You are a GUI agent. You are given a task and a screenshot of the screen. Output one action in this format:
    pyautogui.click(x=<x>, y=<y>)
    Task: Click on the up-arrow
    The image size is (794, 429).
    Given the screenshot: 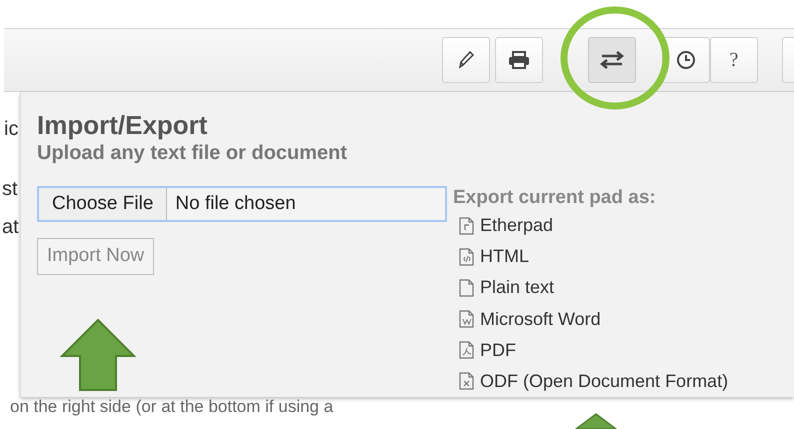 What is the action you would take?
    pyautogui.click(x=596, y=421)
    